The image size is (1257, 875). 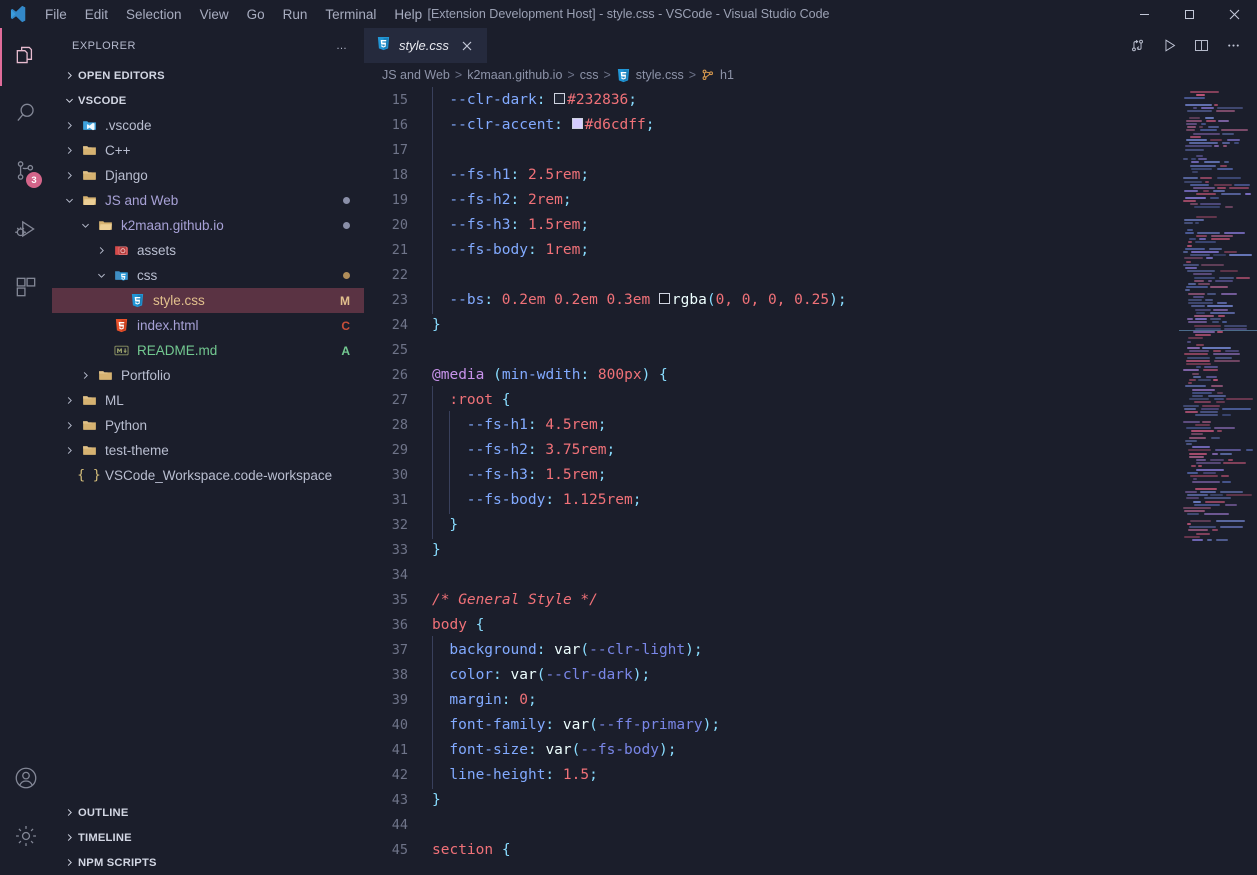 I want to click on code-line: 39 margin: 0;, so click(x=771, y=699).